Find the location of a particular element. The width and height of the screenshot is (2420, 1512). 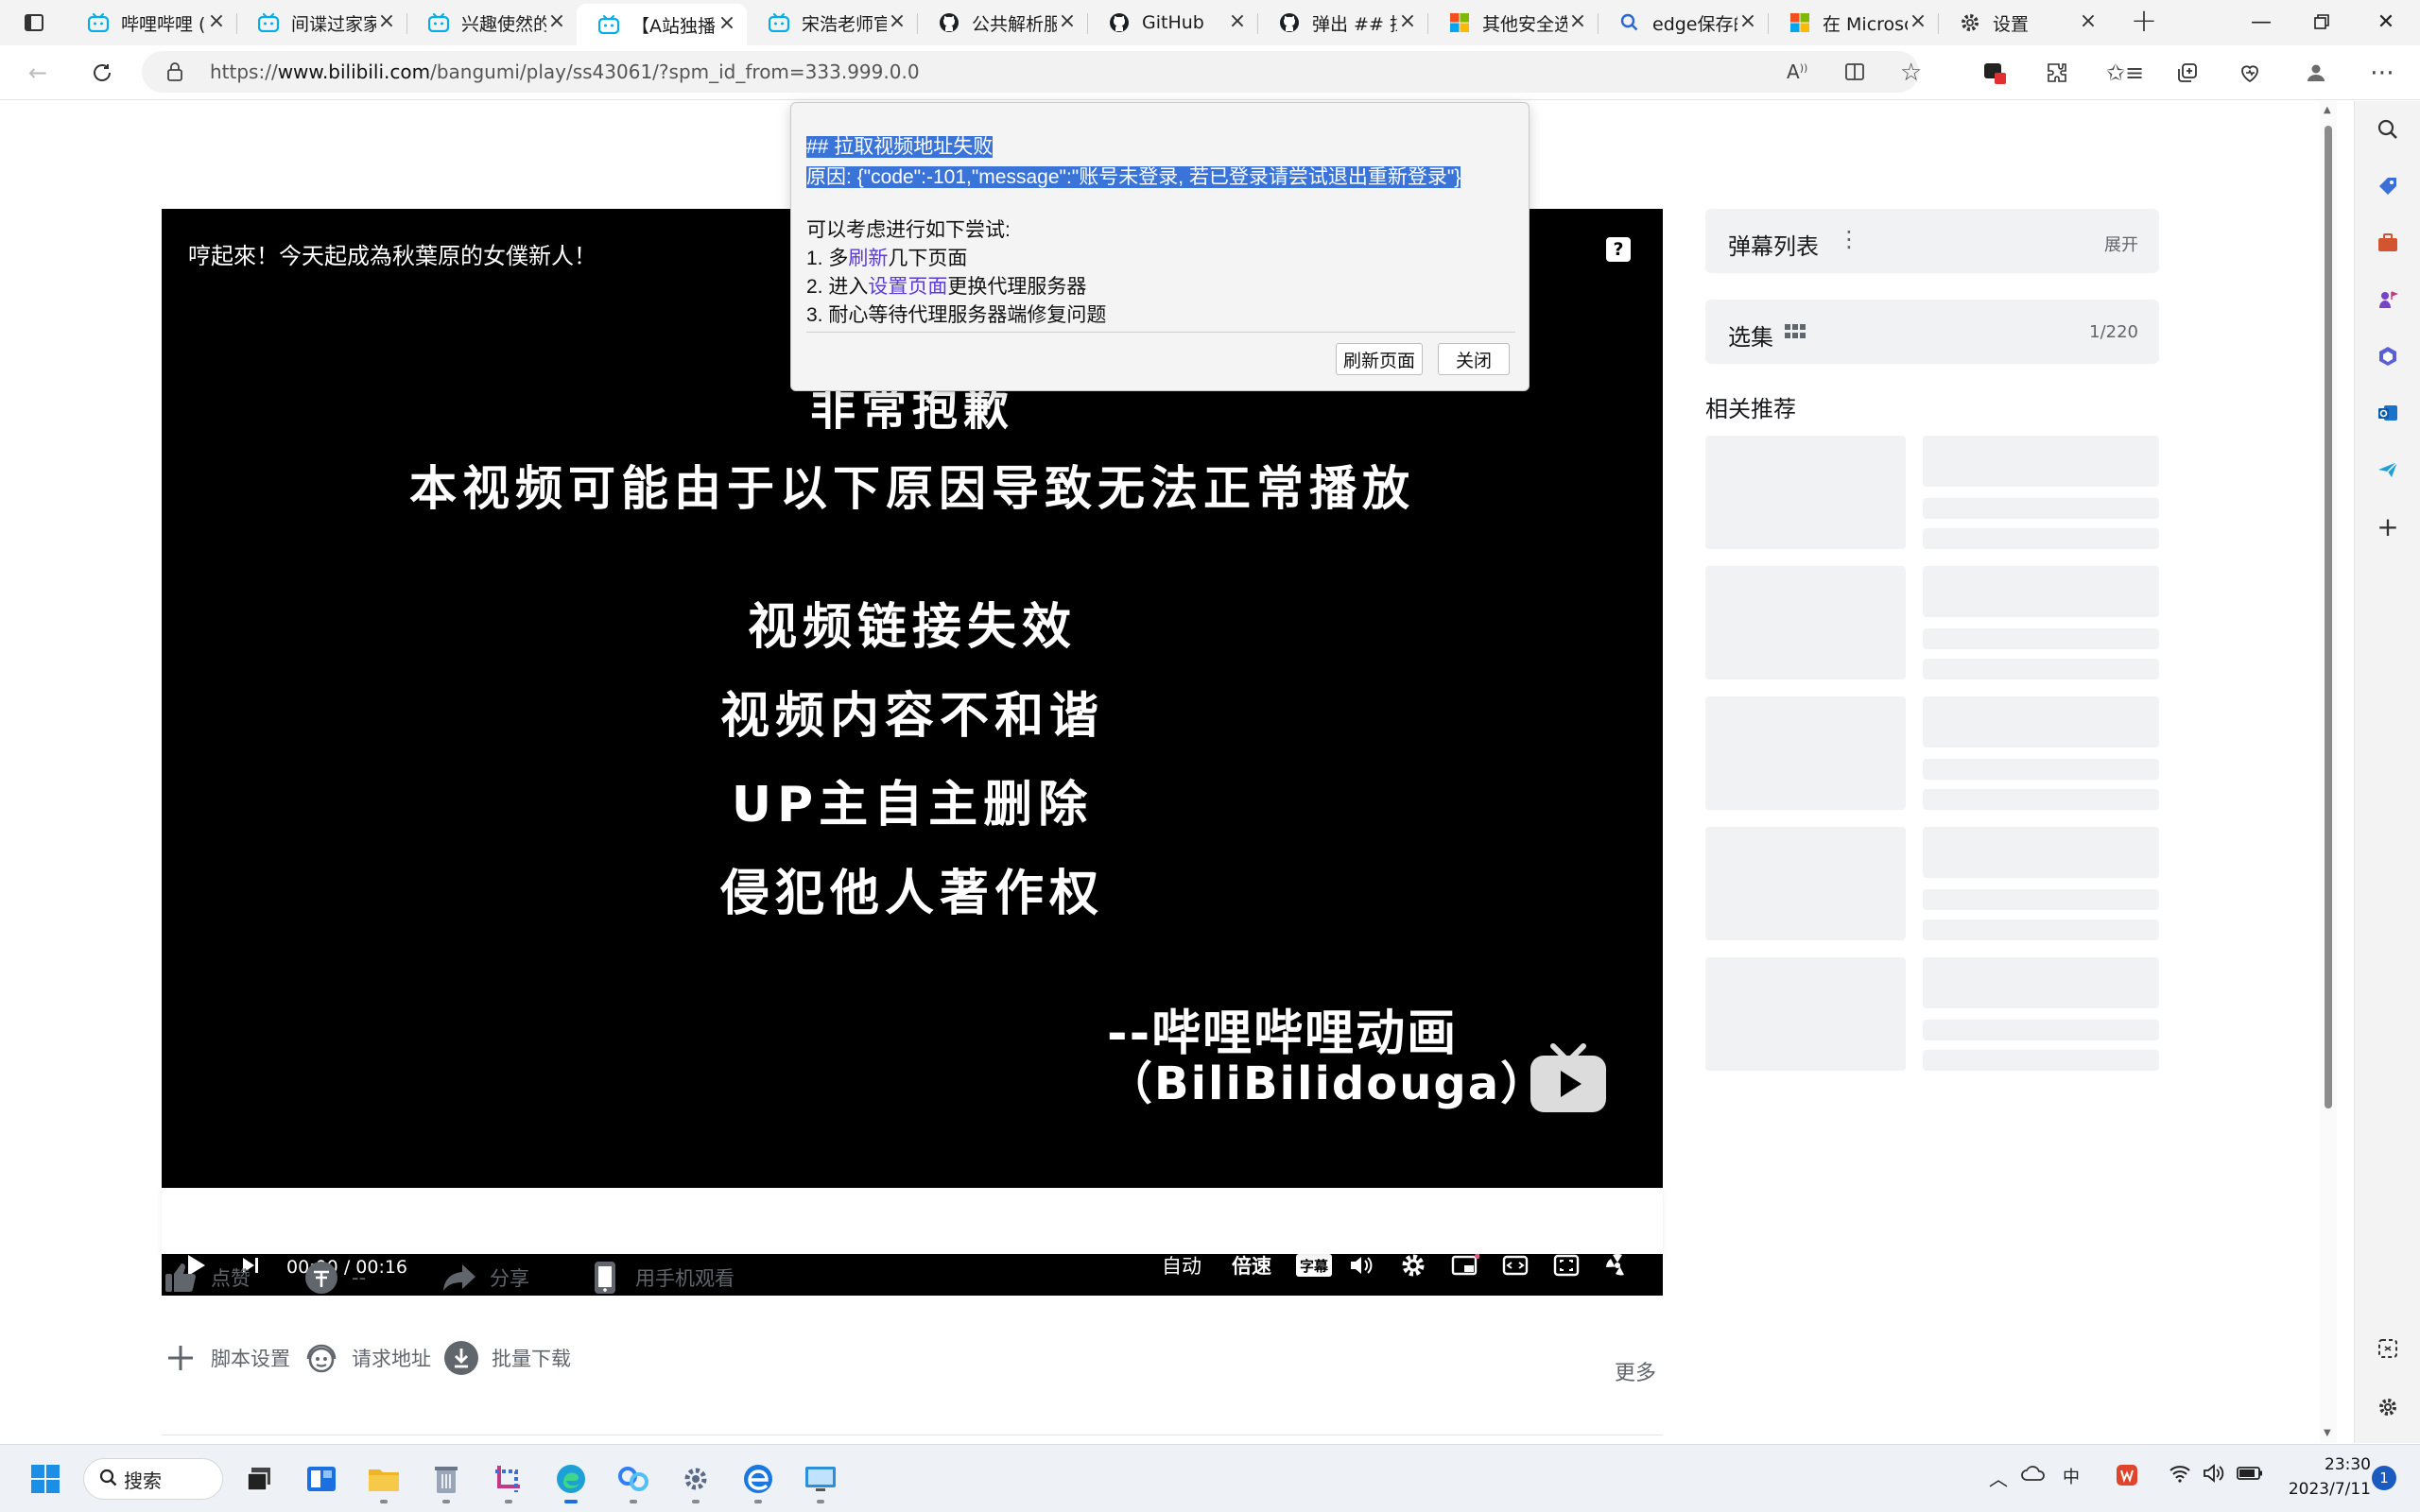

tab: 其他安全选 × is located at coordinates (1512, 23).